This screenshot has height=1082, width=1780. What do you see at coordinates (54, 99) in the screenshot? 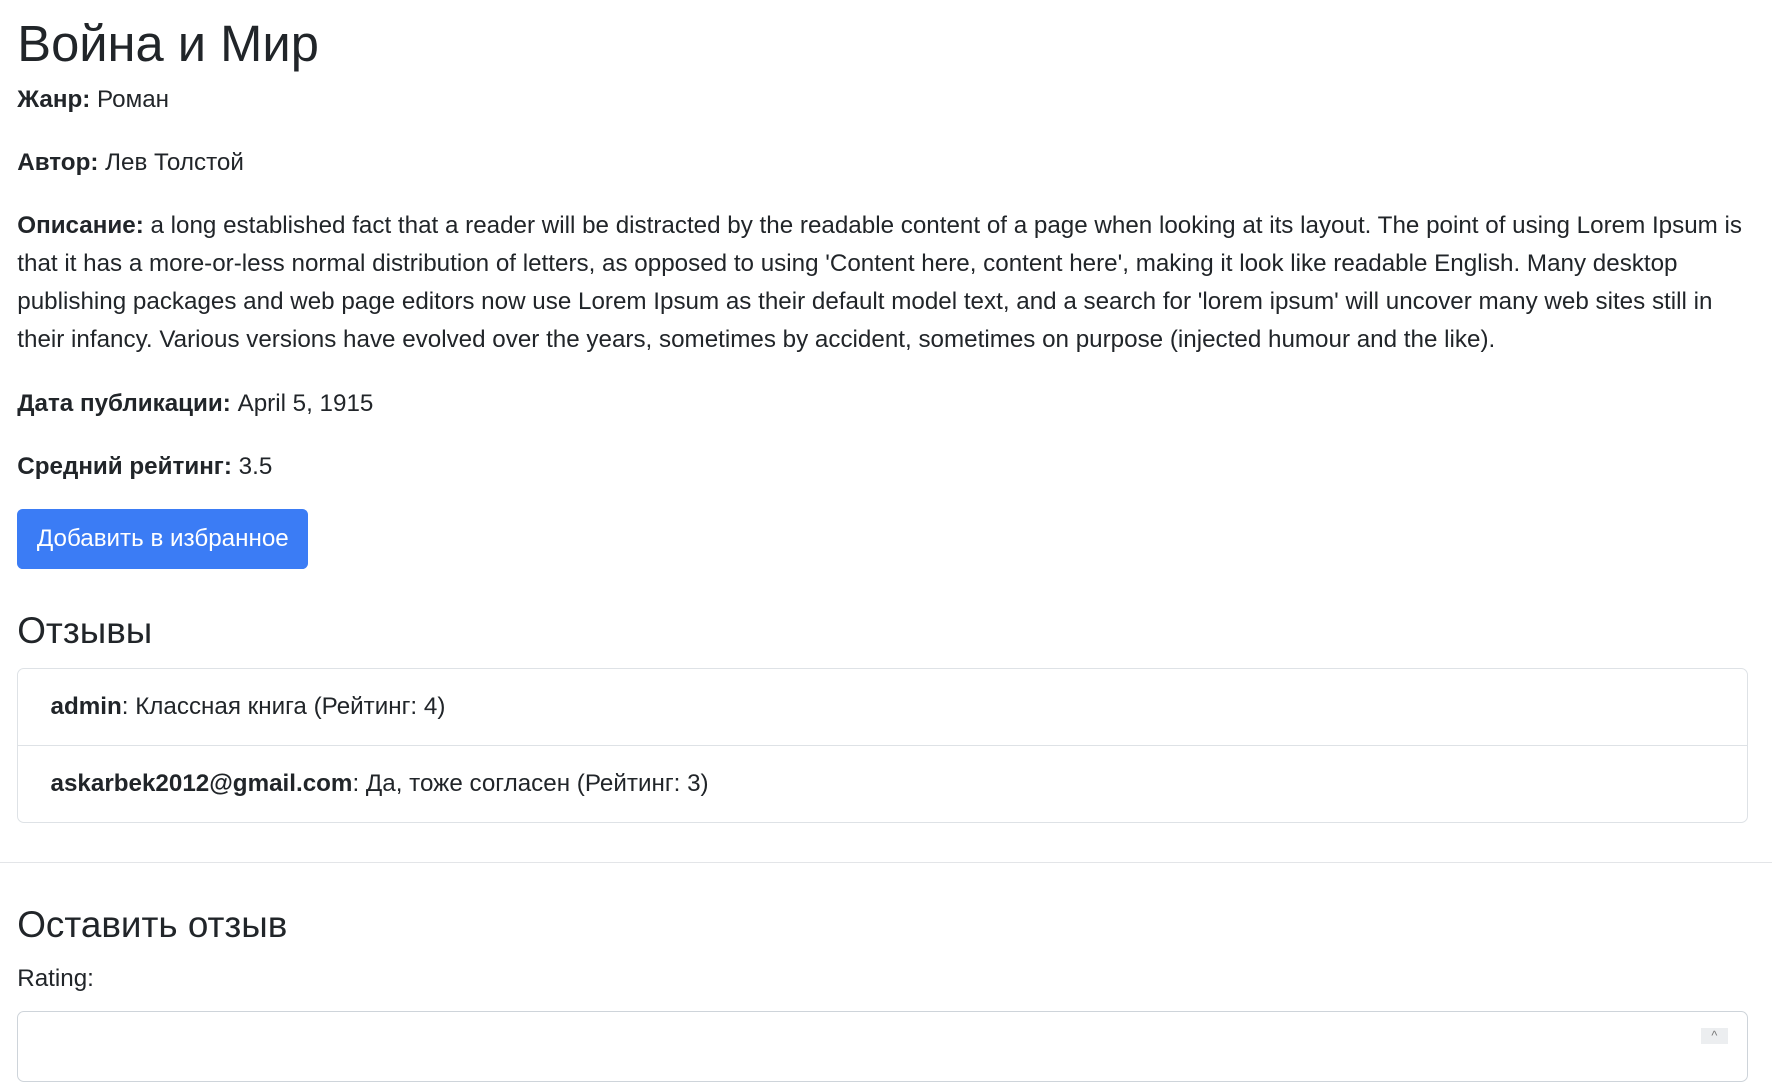
I see `genre-label: Жанр:` at bounding box center [54, 99].